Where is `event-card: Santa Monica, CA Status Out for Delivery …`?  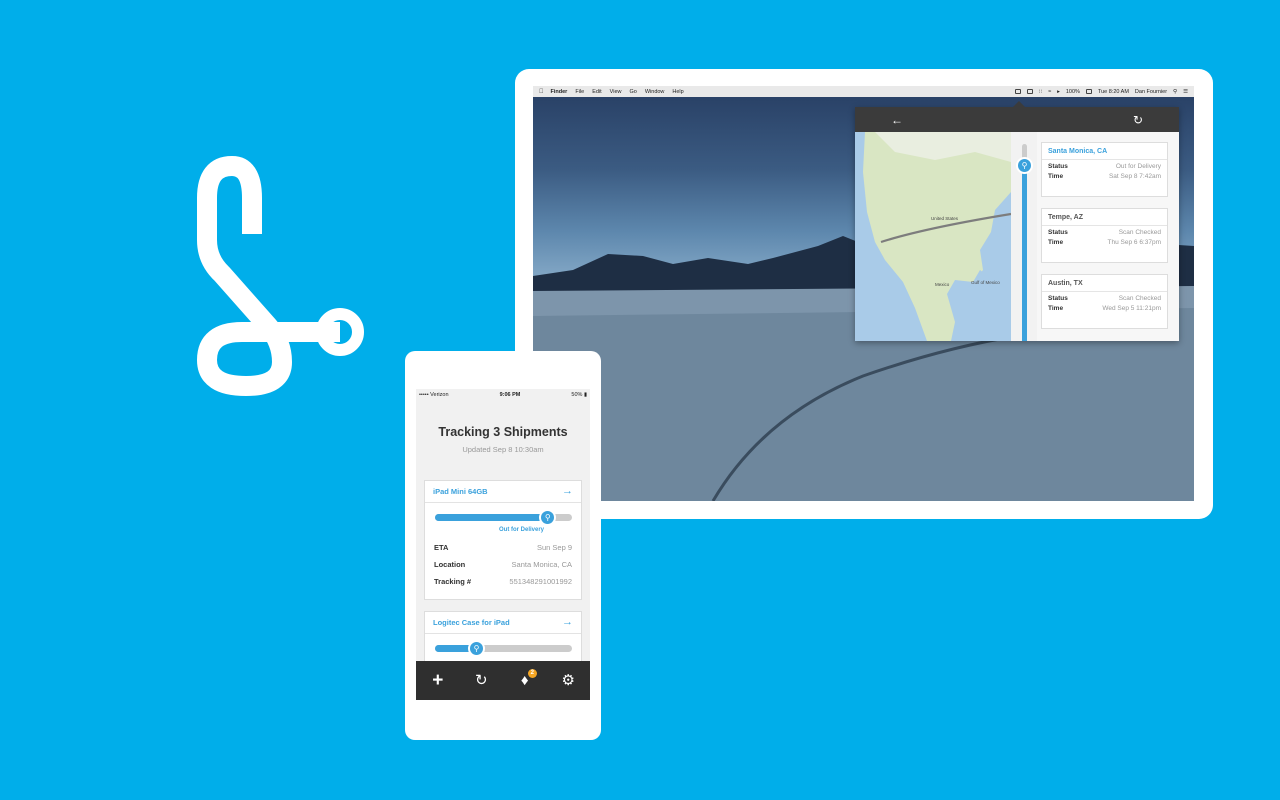 event-card: Santa Monica, CA Status Out for Delivery … is located at coordinates (1104, 169).